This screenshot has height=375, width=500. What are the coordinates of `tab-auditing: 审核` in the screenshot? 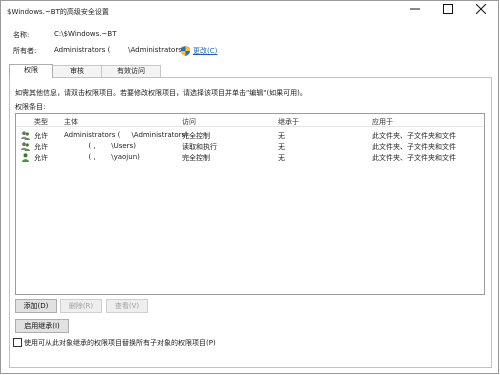 It's located at (77, 71).